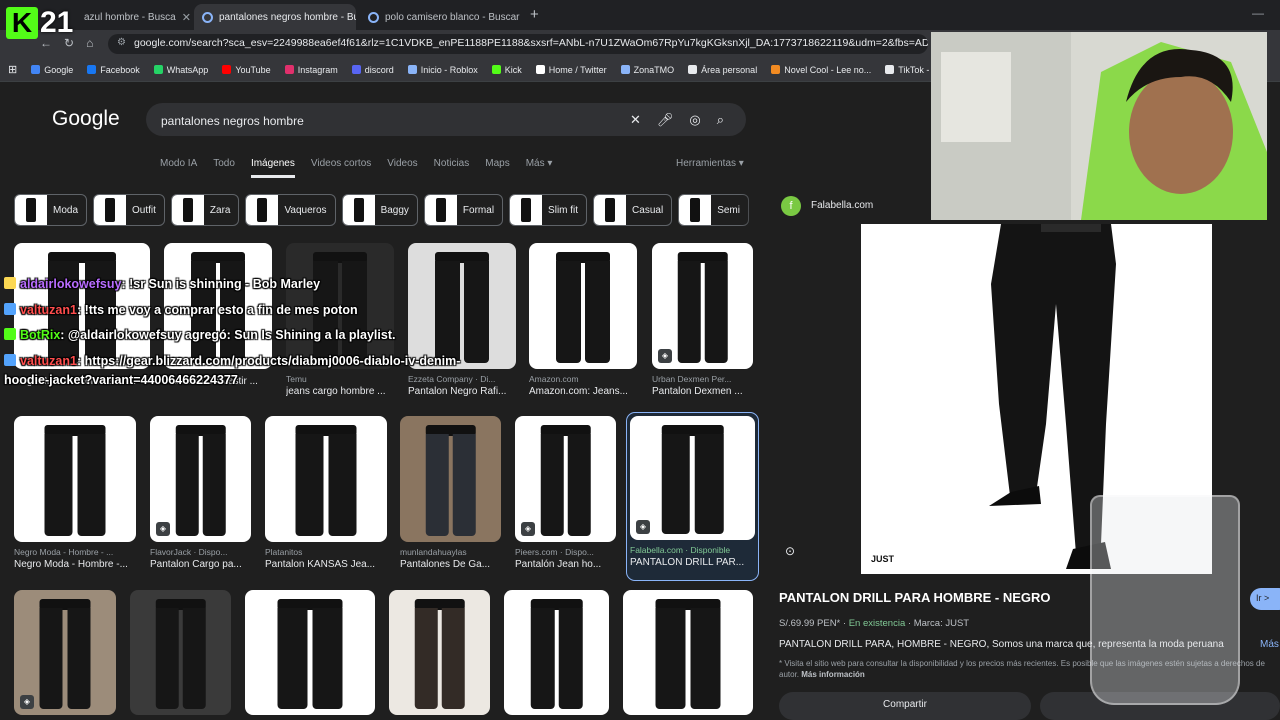 This screenshot has width=1280, height=720. Describe the element at coordinates (729, 69) in the screenshot. I see `bookmark-label: Área personal` at that location.